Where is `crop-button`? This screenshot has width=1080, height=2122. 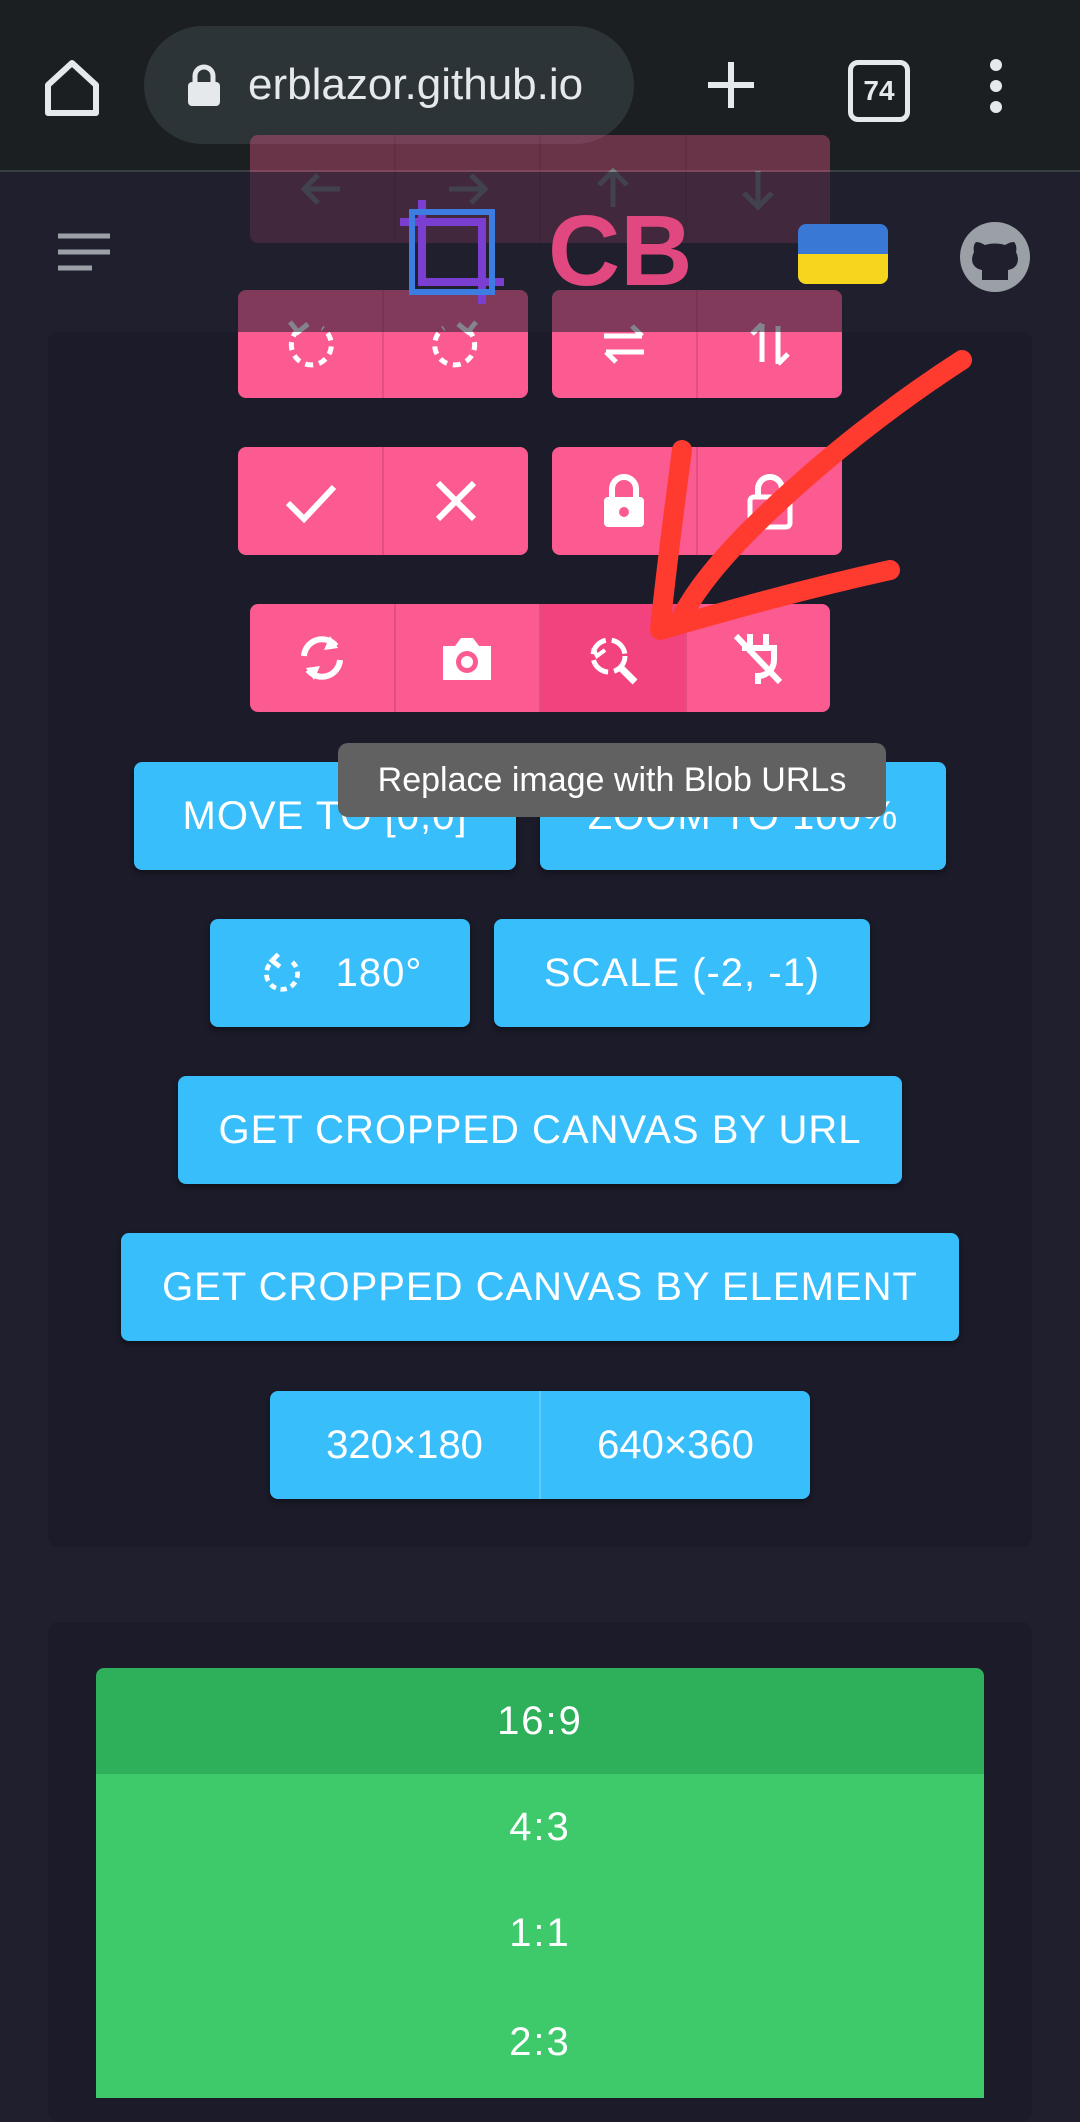
crop-button is located at coordinates (311, 501).